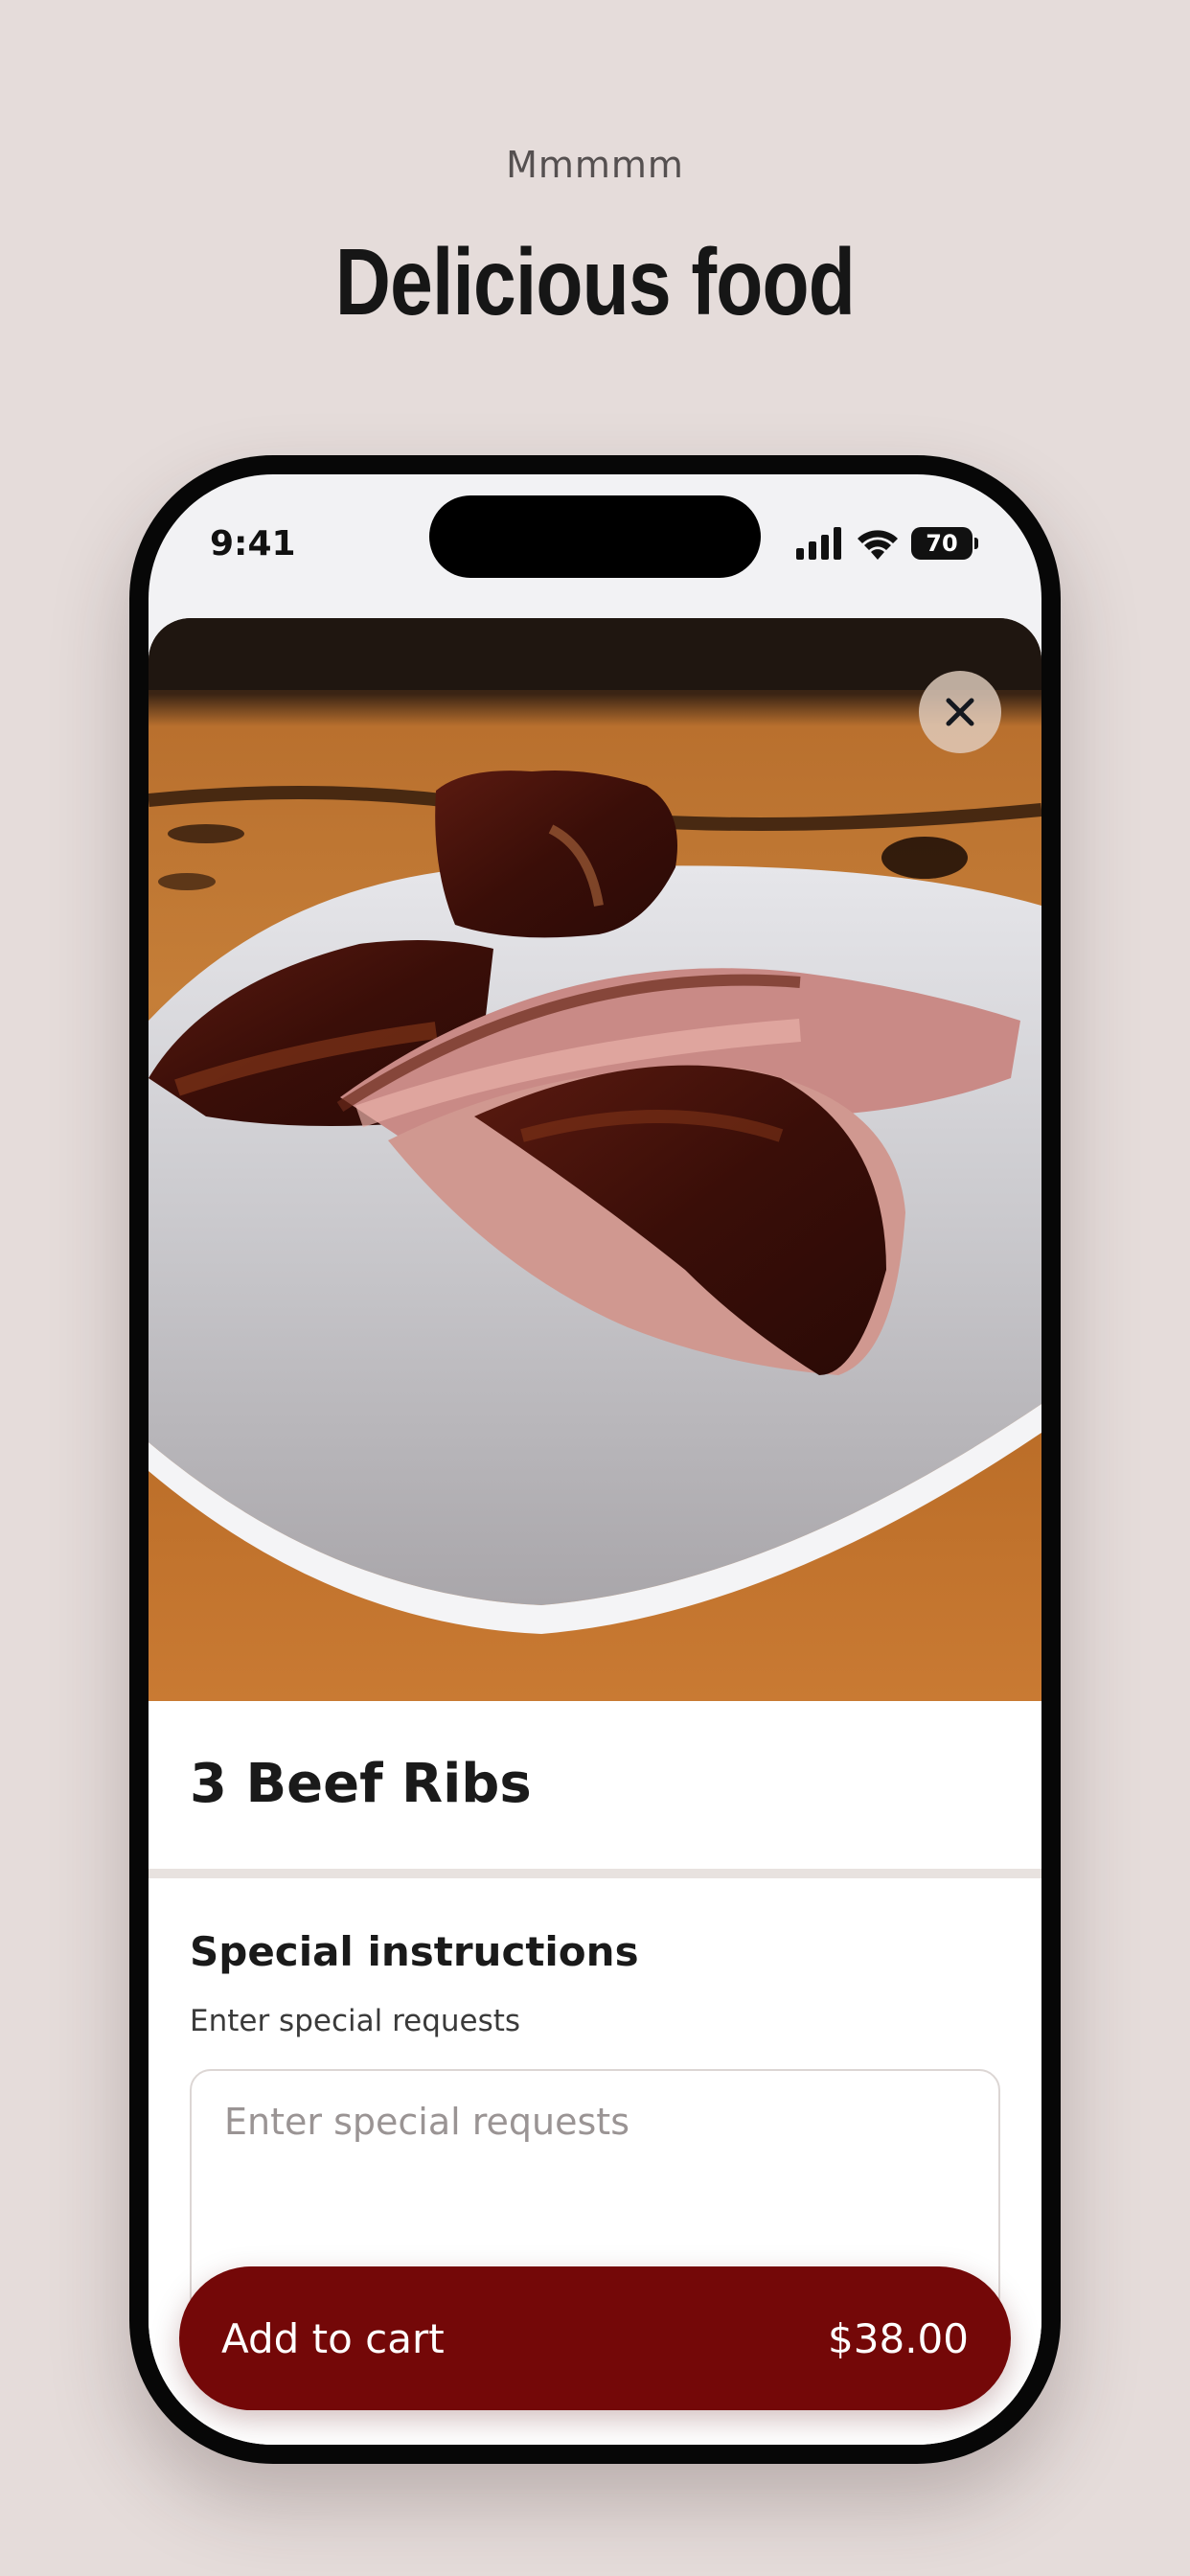  I want to click on eyebrow-text: Mmmmm, so click(595, 165).